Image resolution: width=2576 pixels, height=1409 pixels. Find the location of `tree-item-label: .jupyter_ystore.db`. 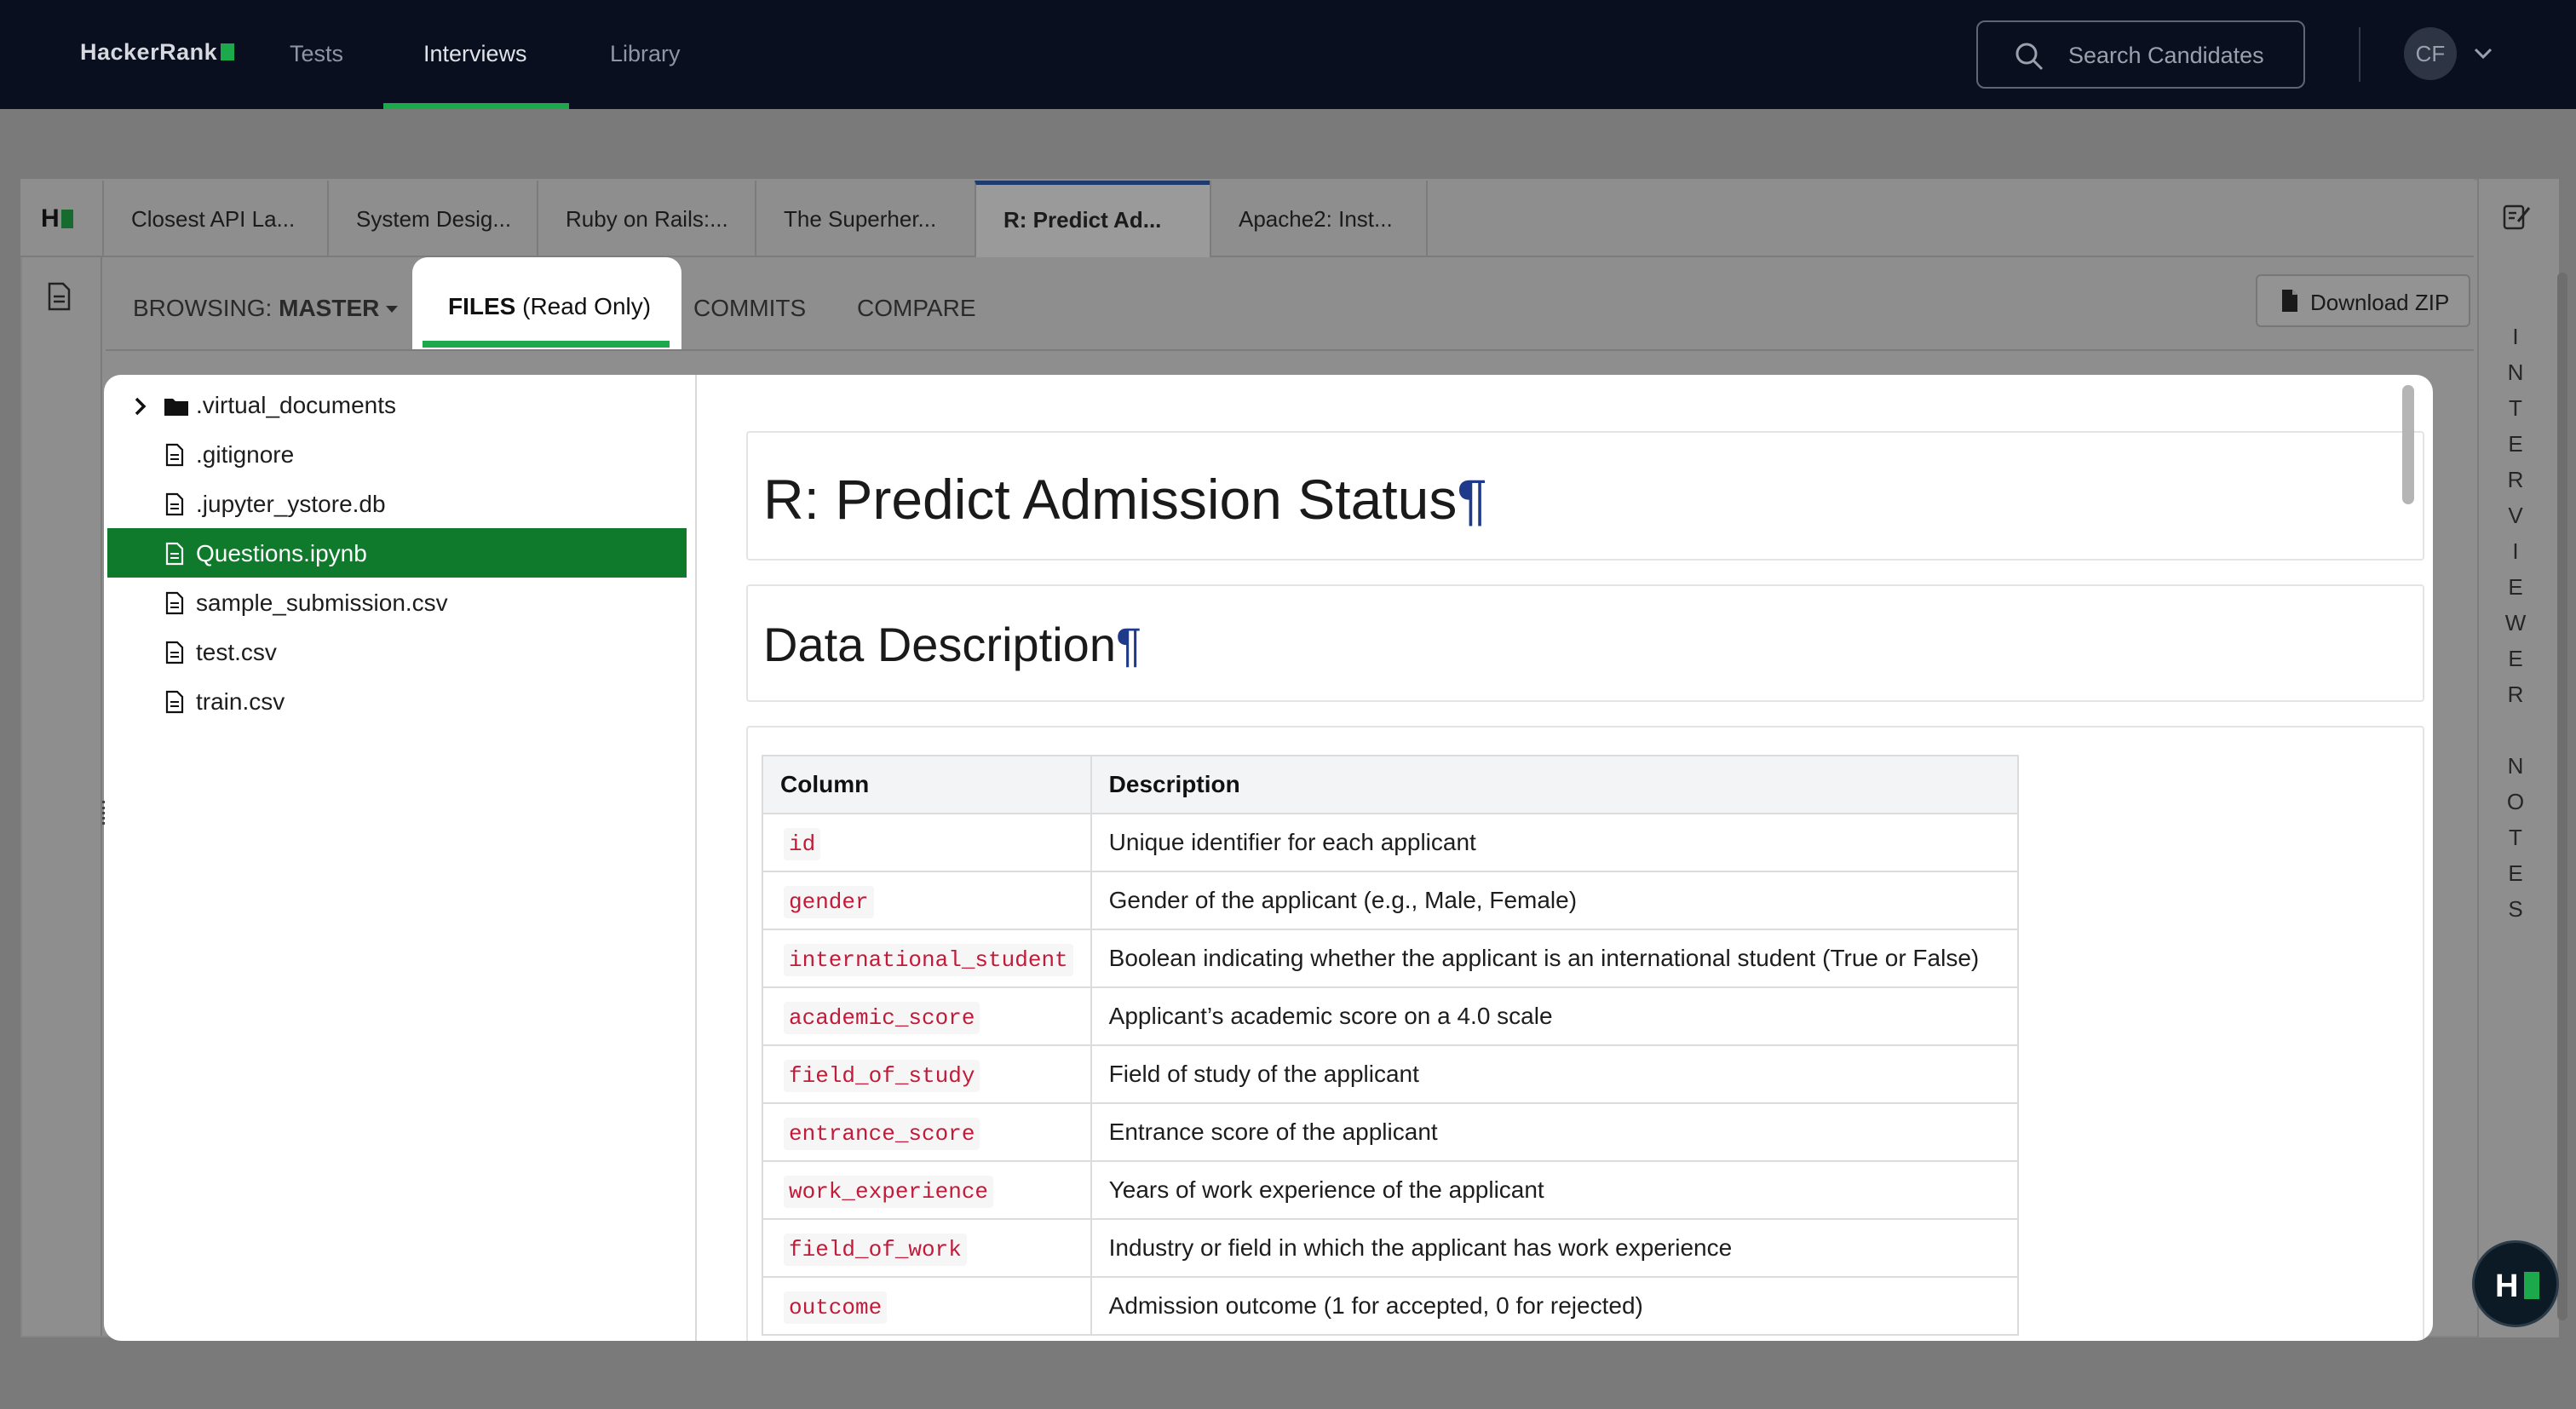

tree-item-label: .jupyter_ystore.db is located at coordinates (291, 504).